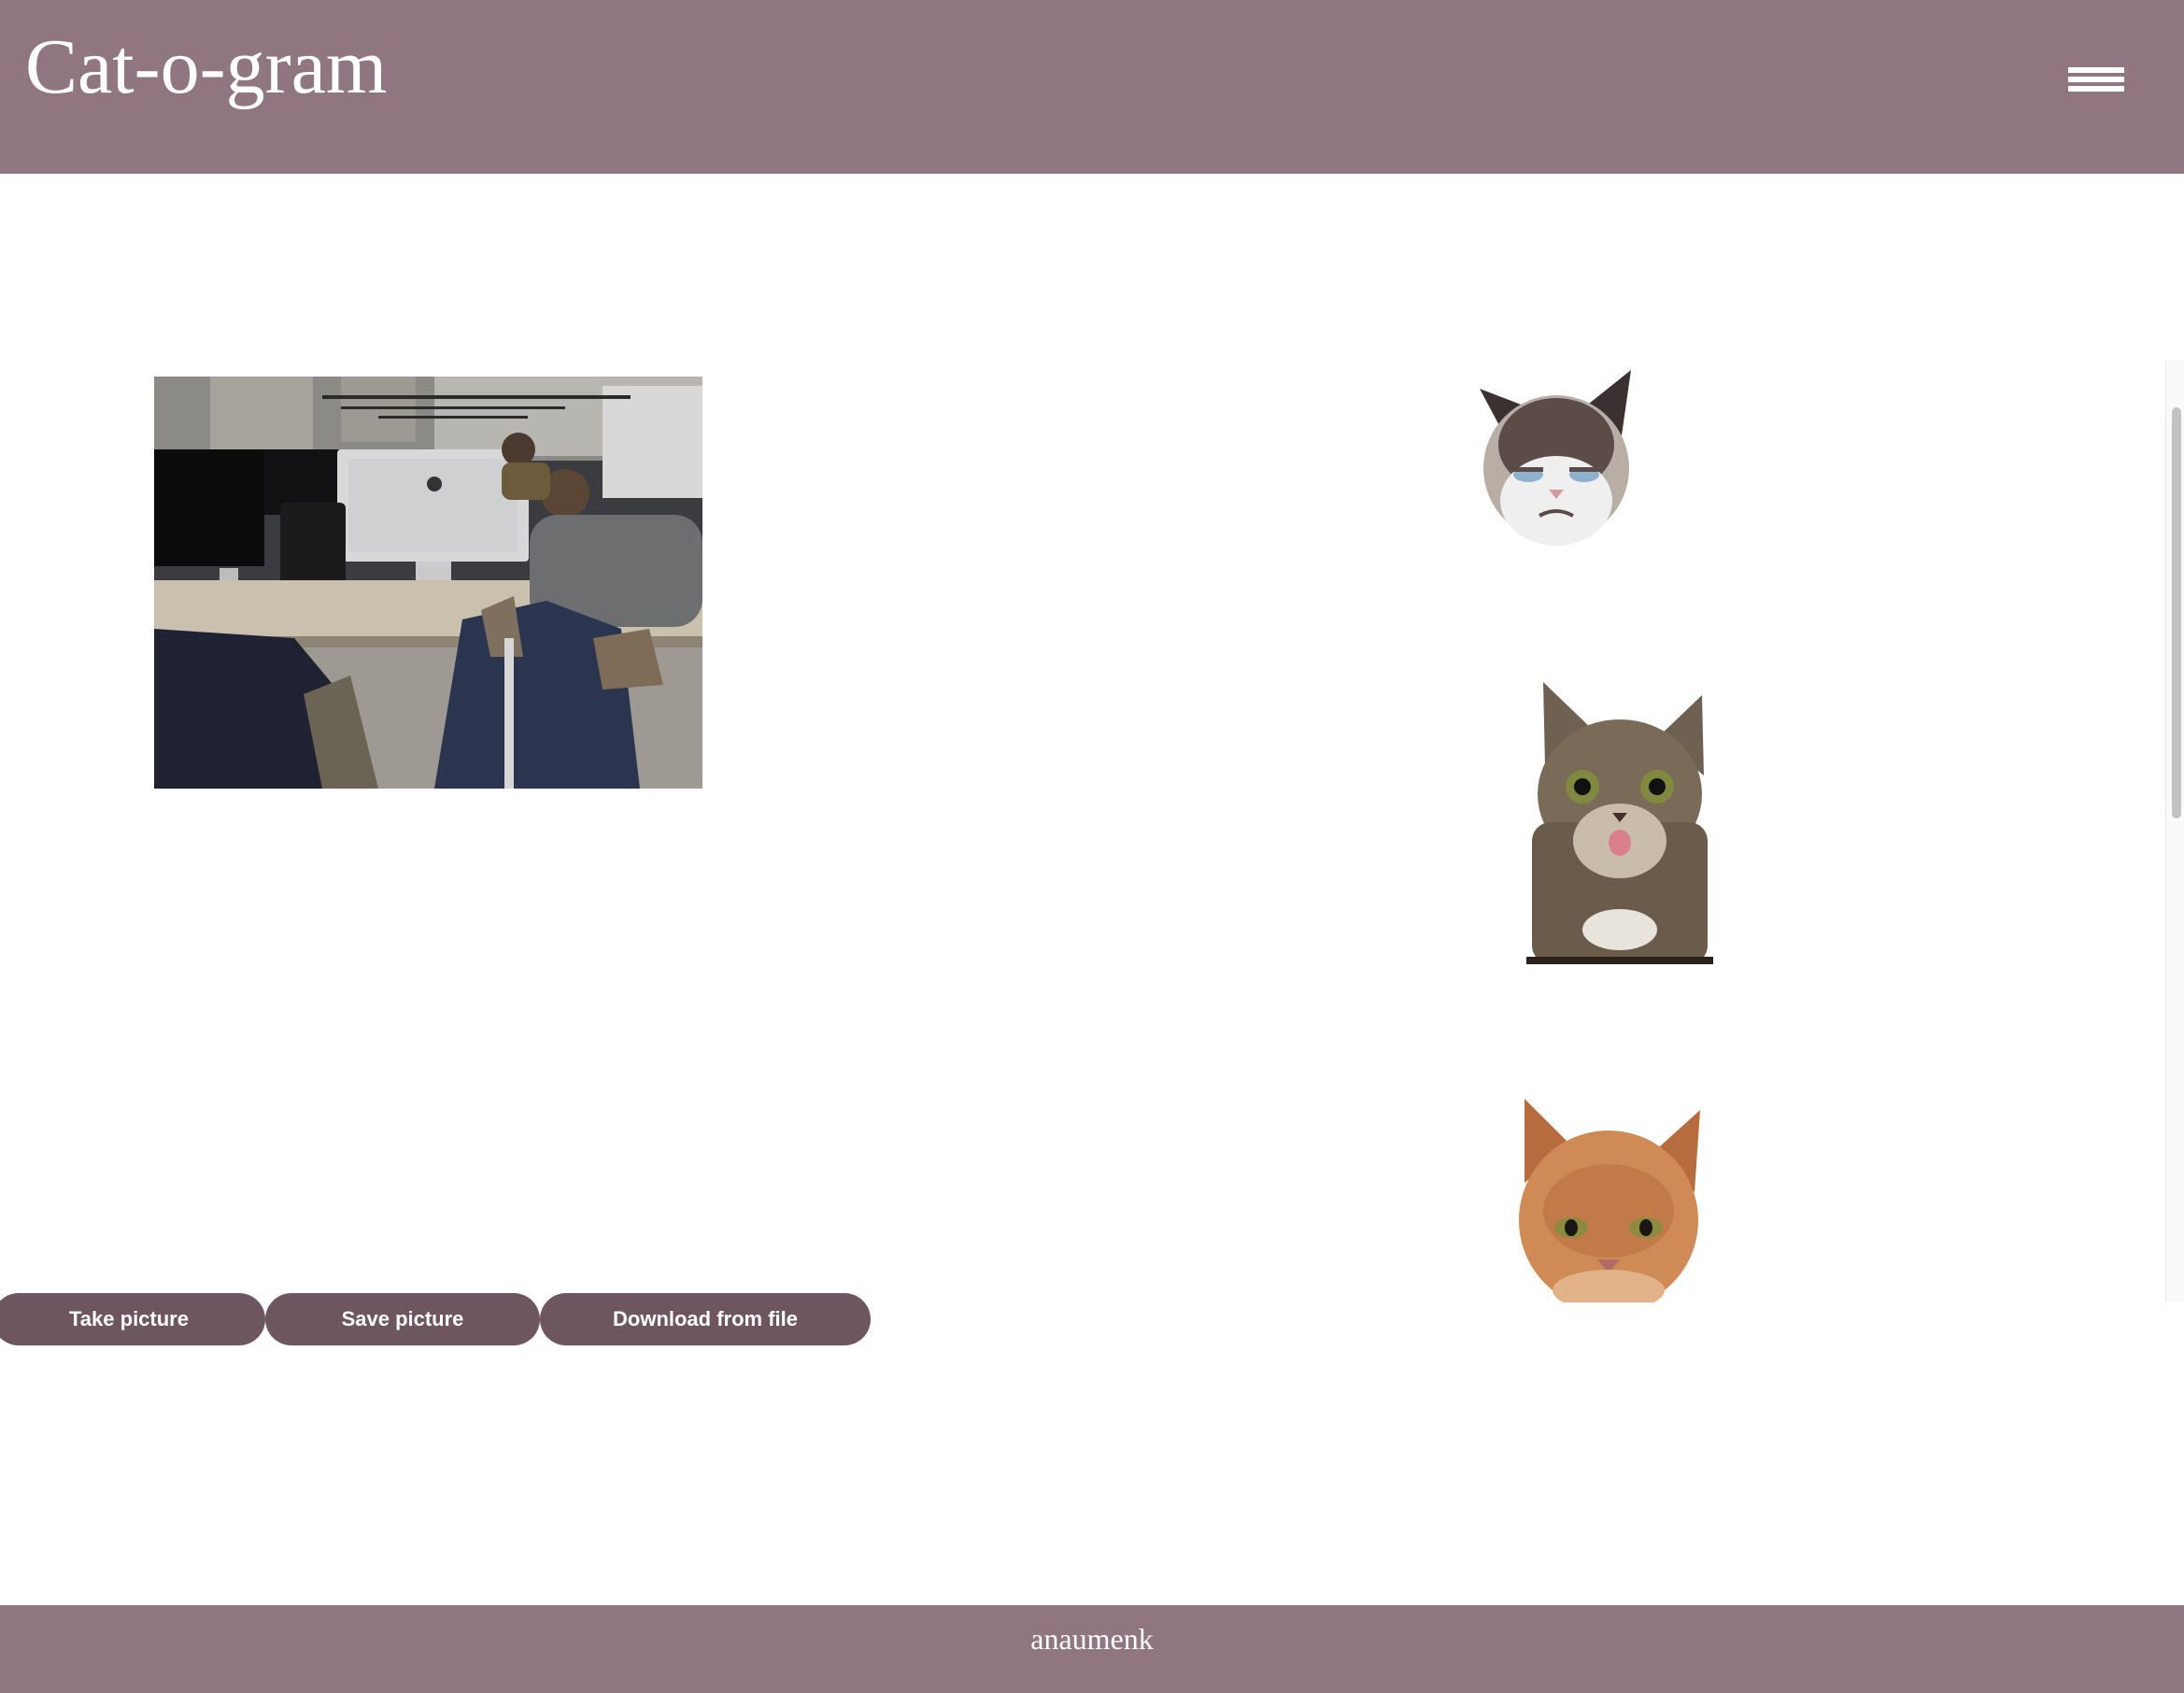 Image resolution: width=2184 pixels, height=1693 pixels. I want to click on save-picture-button: Save picture, so click(402, 1319).